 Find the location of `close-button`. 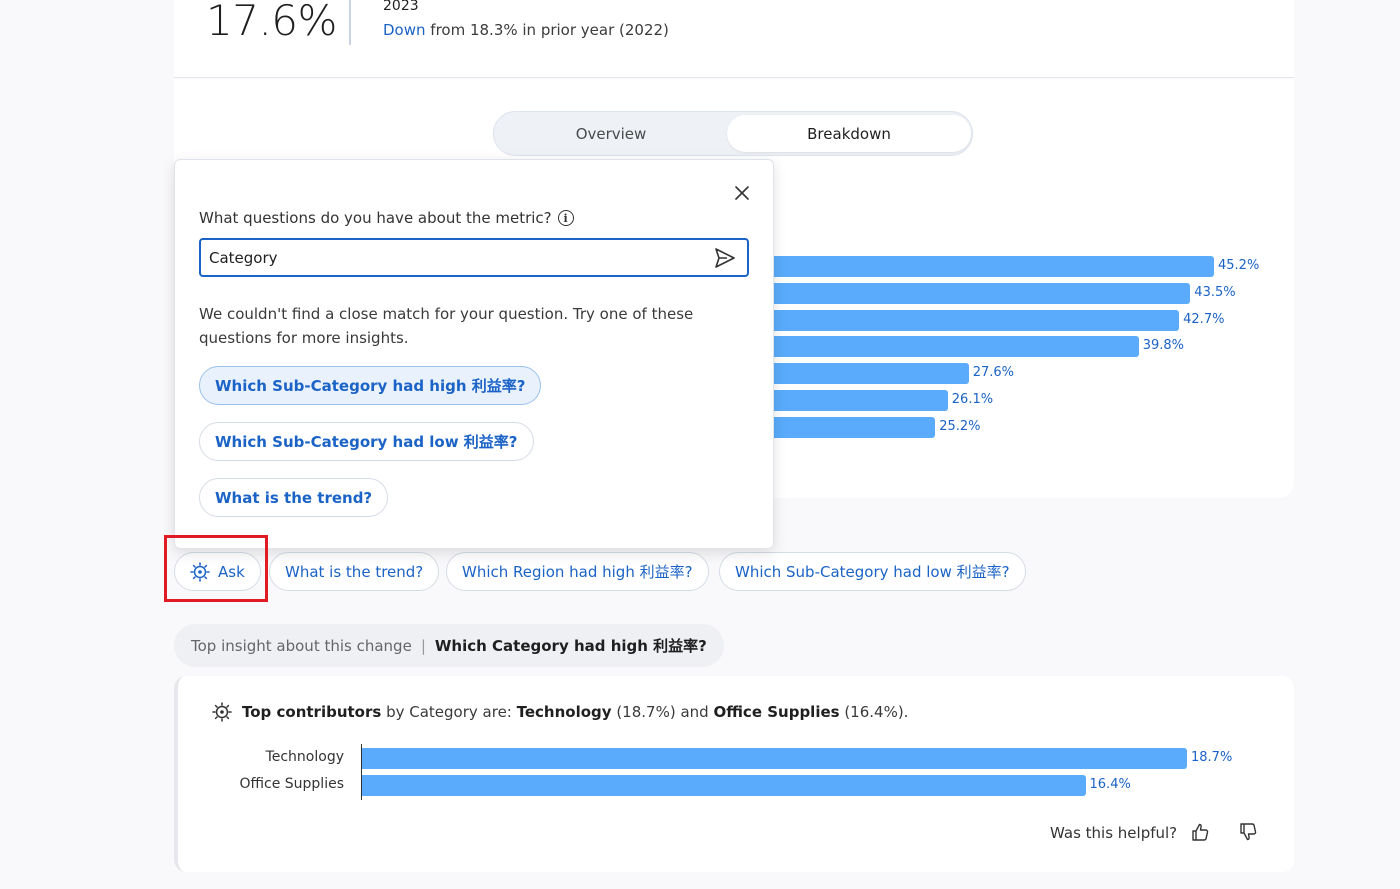

close-button is located at coordinates (742, 193).